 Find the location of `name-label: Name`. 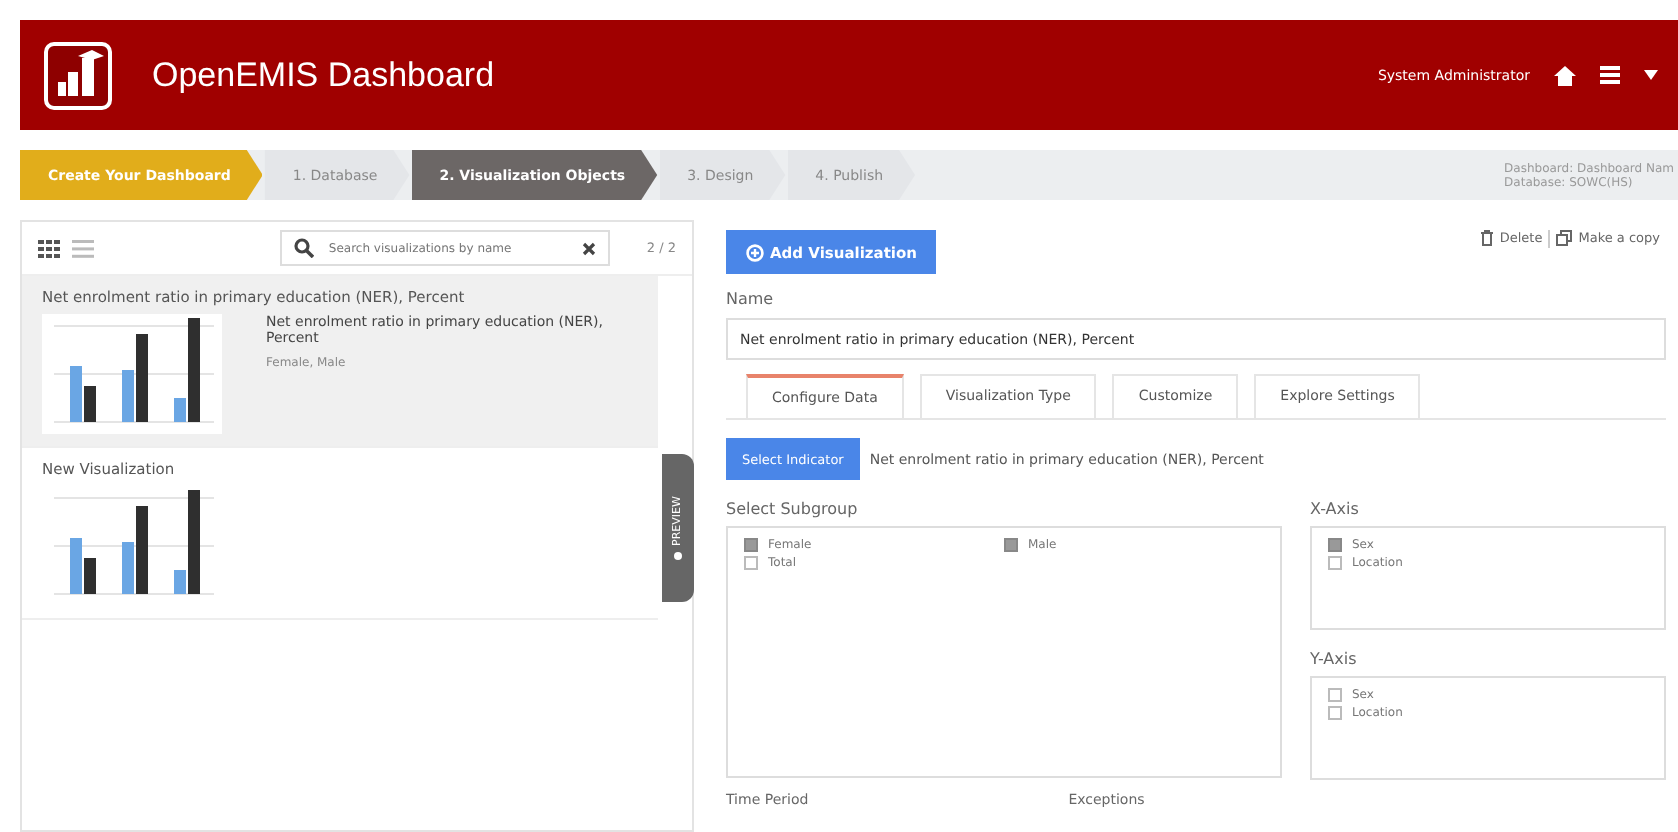

name-label: Name is located at coordinates (751, 299).